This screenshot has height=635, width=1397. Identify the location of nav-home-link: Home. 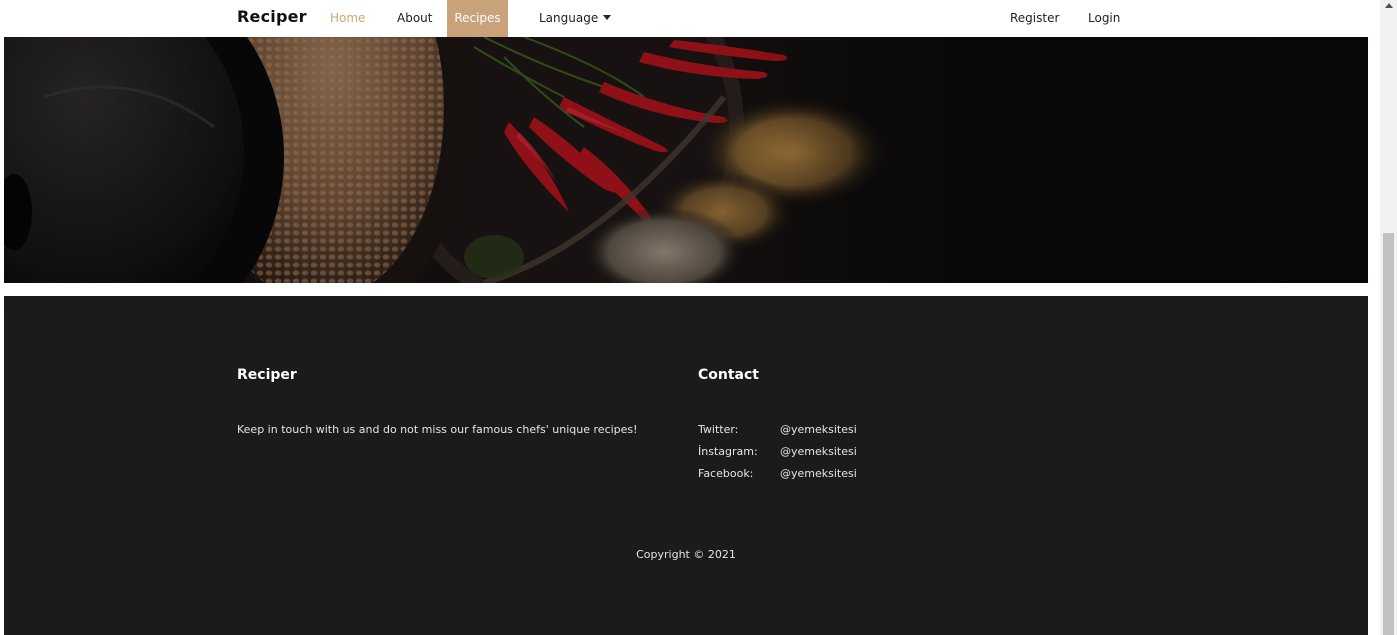
(347, 18).